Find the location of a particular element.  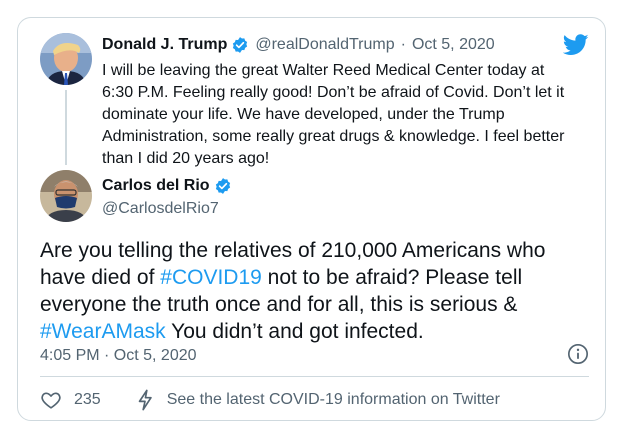

author-handle: @CarlosdelRio7 is located at coordinates (160, 209).